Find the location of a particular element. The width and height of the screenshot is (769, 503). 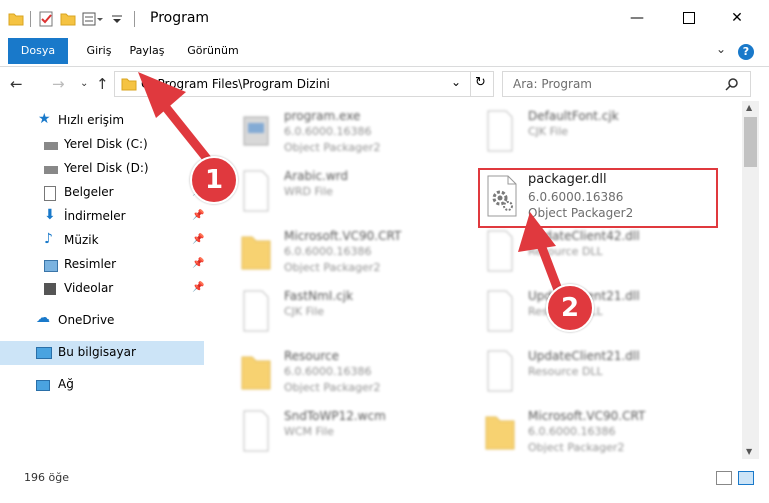

customize-toolbar-icon is located at coordinates (93, 19).